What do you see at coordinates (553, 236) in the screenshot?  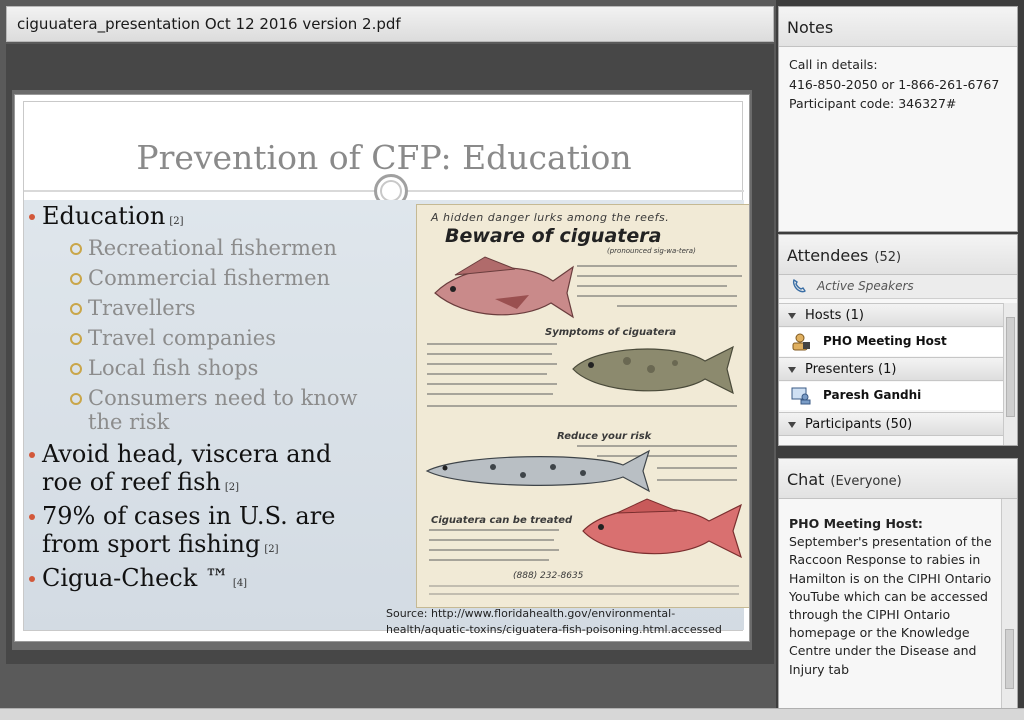 I see `poster-headline: Beware of ciguatera` at bounding box center [553, 236].